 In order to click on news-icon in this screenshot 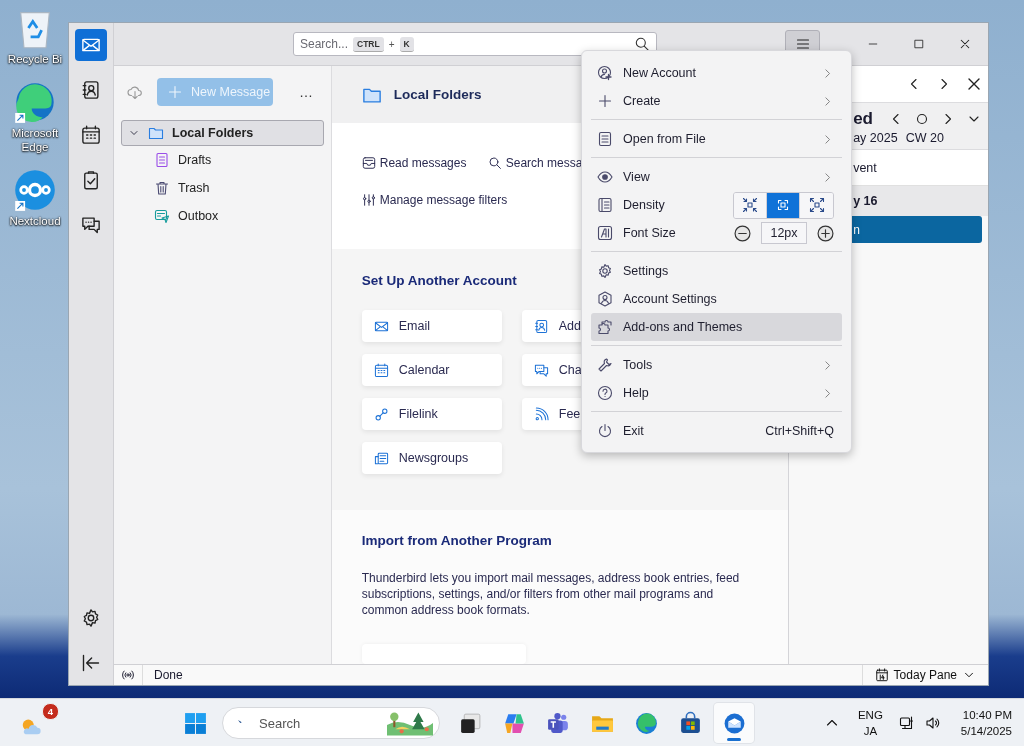, I will do `click(381, 458)`.